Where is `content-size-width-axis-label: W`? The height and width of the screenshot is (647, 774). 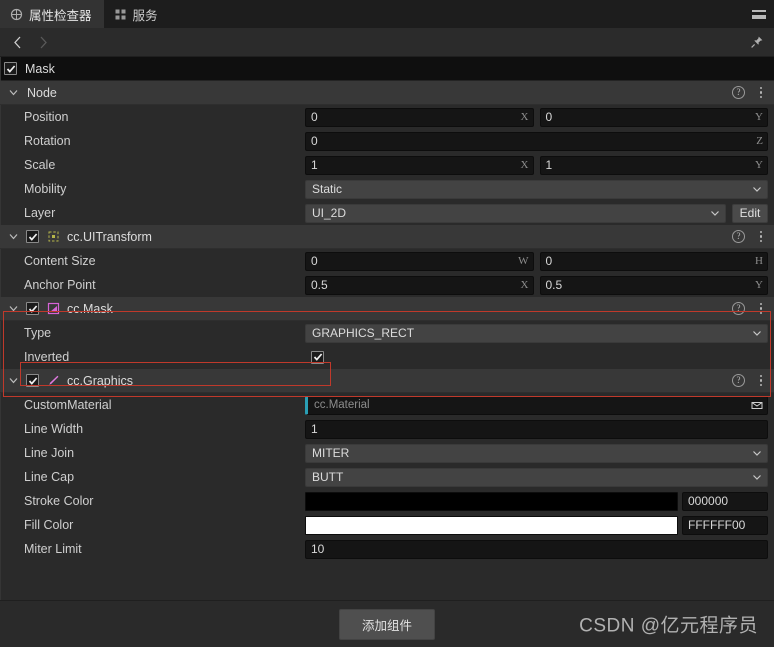 content-size-width-axis-label: W is located at coordinates (523, 261).